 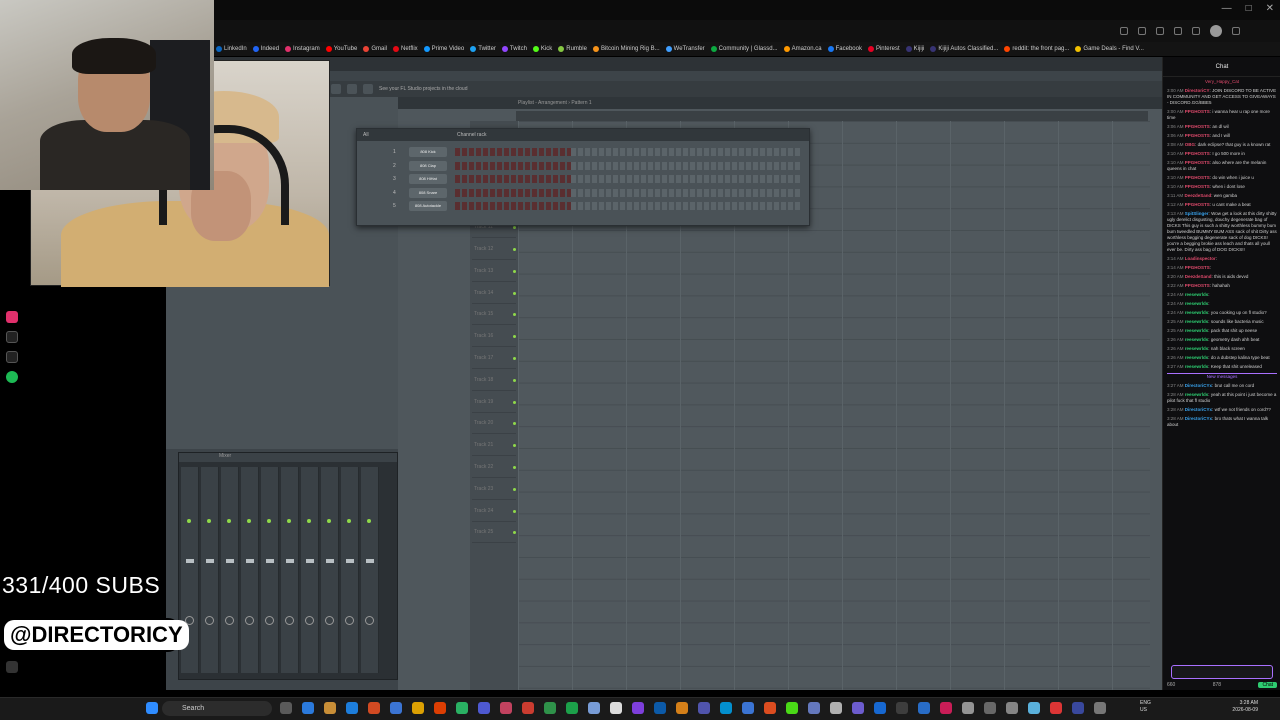 I want to click on msg-user: SpitSlinger, so click(x=1197, y=213).